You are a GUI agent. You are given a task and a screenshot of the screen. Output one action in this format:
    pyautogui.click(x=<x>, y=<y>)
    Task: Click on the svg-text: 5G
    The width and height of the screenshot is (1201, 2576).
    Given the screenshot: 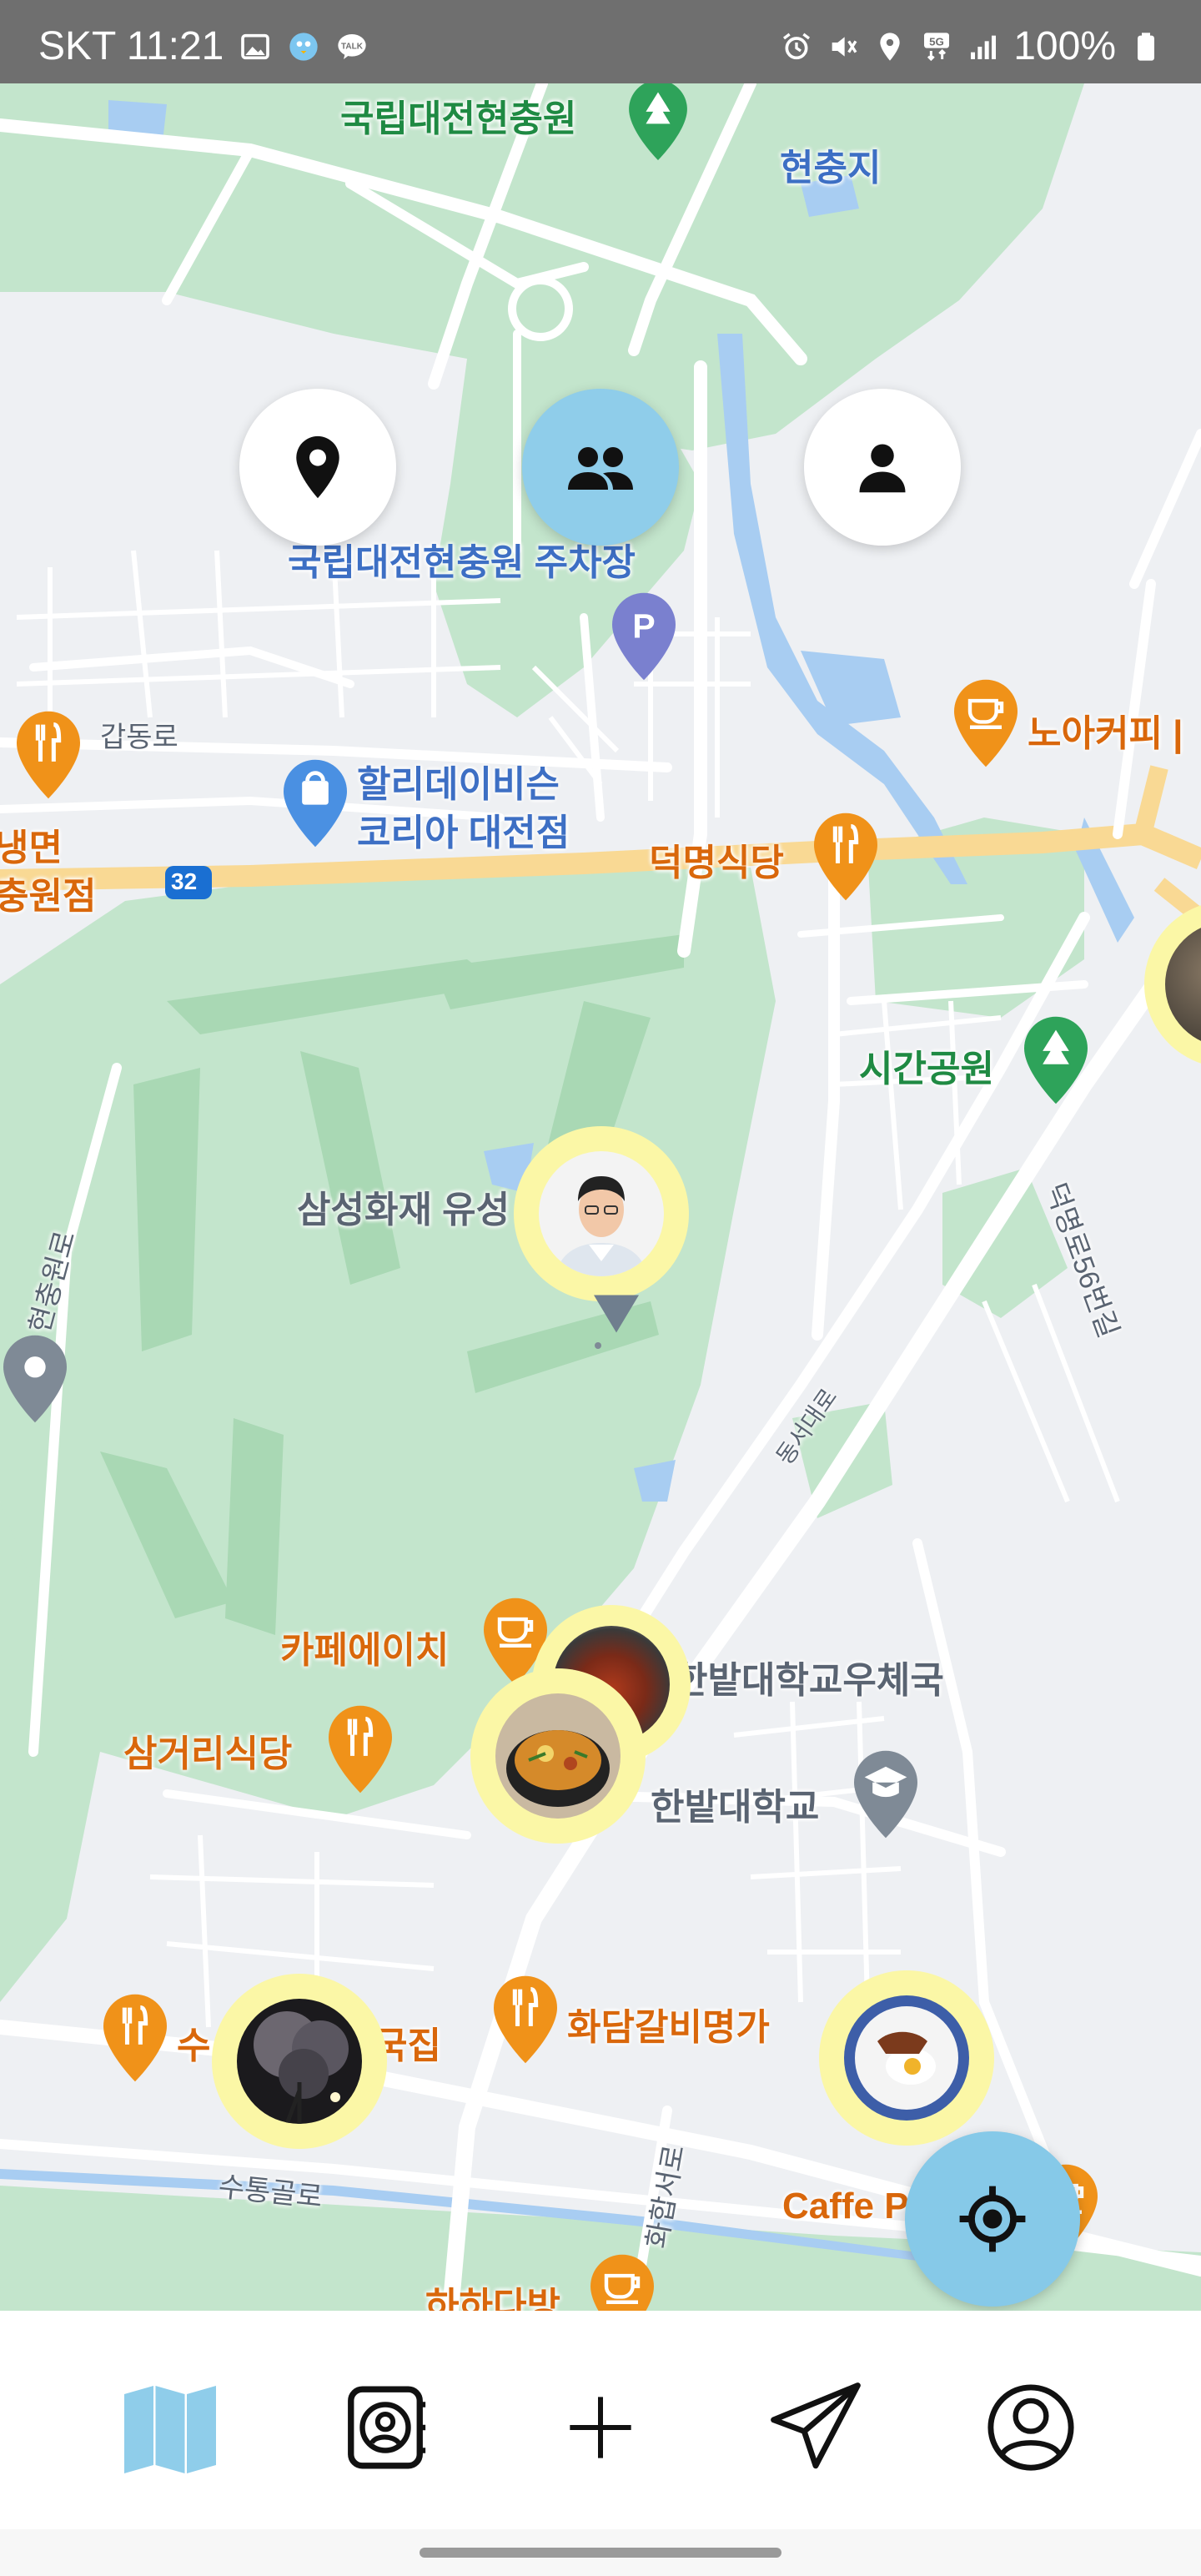 What is the action you would take?
    pyautogui.click(x=937, y=41)
    